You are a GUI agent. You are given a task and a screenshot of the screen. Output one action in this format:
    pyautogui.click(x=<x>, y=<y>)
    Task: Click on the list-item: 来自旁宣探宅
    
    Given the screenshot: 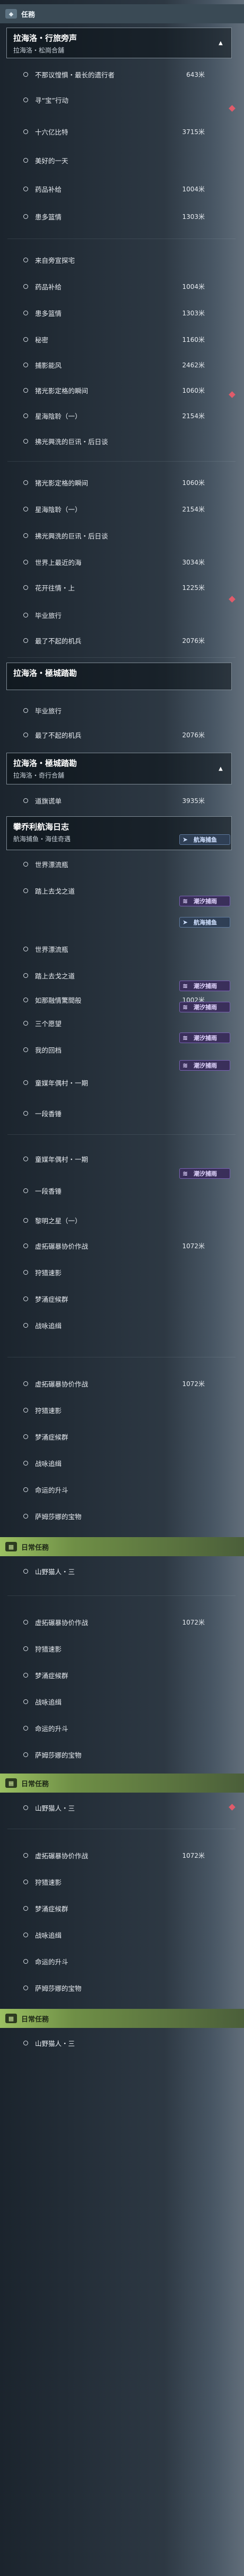 What is the action you would take?
    pyautogui.click(x=122, y=259)
    